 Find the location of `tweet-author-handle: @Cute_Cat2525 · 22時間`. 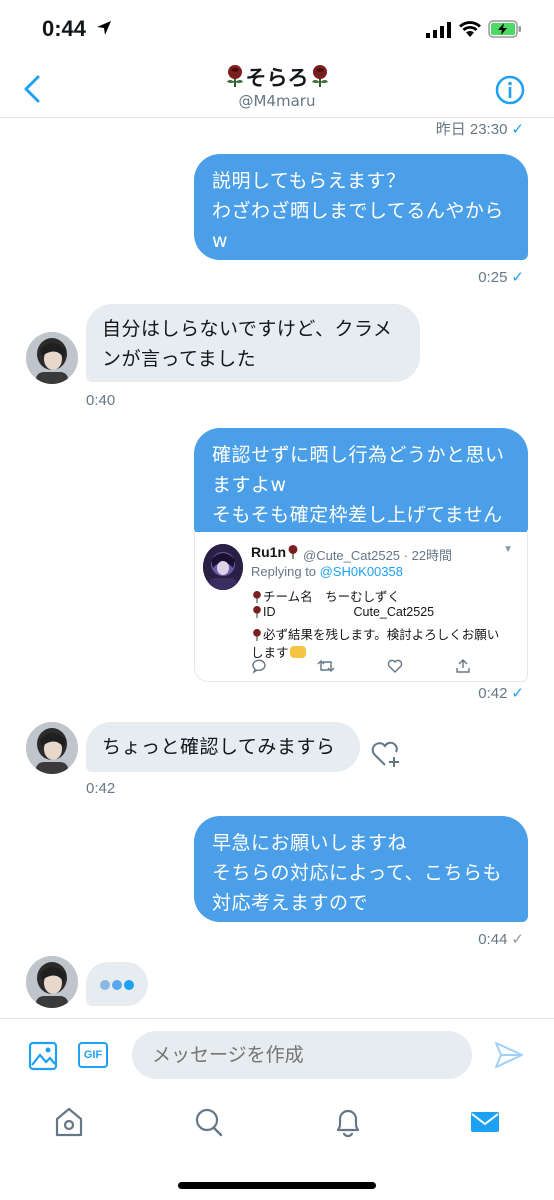

tweet-author-handle: @Cute_Cat2525 · 22時間 is located at coordinates (378, 555).